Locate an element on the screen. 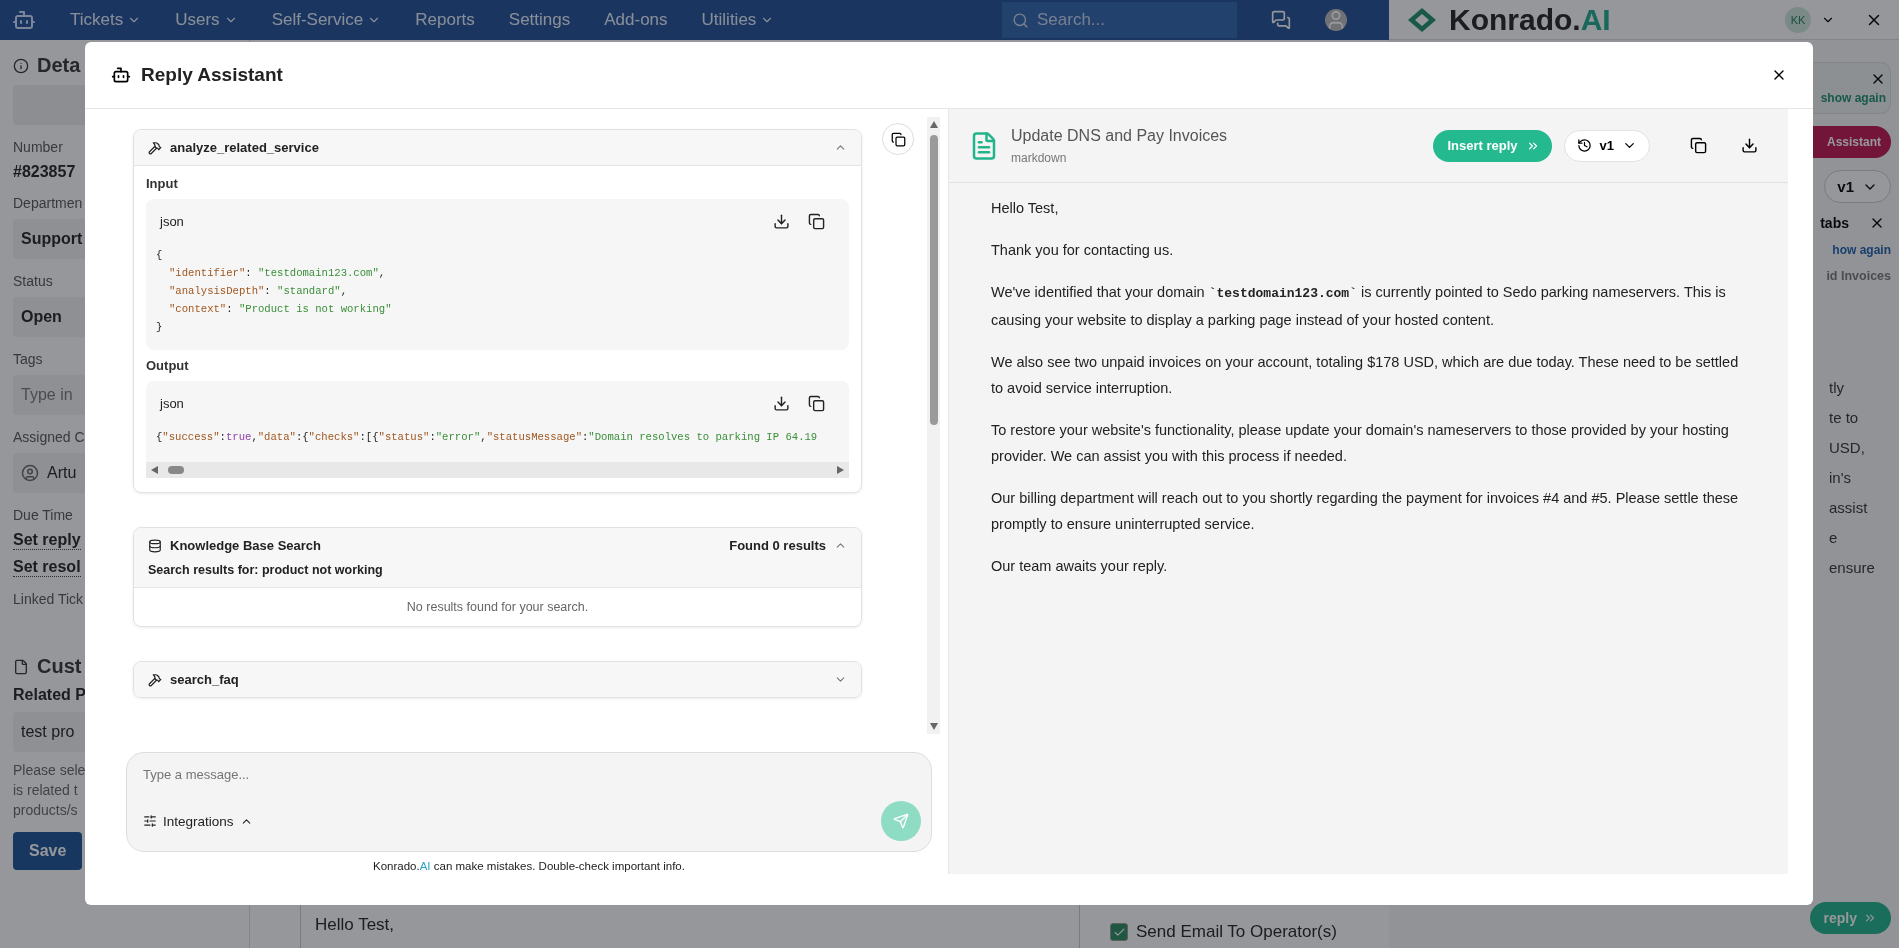 The width and height of the screenshot is (1899, 948). search-icon is located at coordinates (1020, 20).